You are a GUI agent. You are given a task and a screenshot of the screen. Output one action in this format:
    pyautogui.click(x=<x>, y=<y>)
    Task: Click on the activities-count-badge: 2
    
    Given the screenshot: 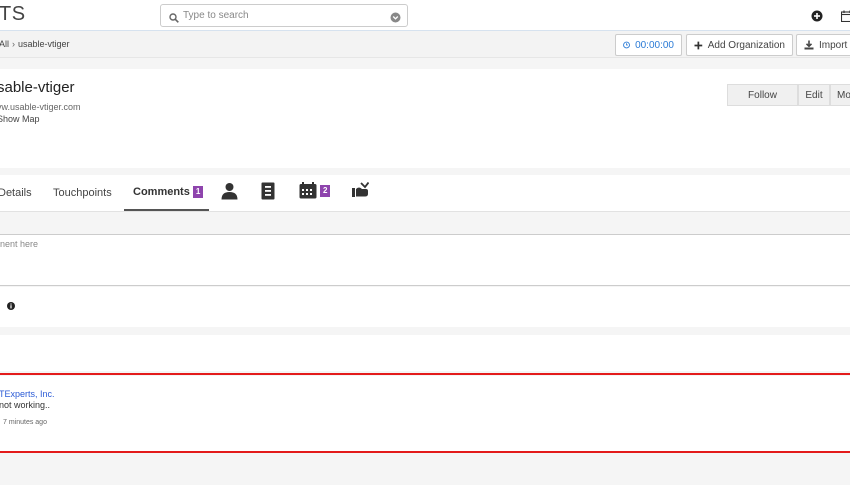 What is the action you would take?
    pyautogui.click(x=325, y=190)
    